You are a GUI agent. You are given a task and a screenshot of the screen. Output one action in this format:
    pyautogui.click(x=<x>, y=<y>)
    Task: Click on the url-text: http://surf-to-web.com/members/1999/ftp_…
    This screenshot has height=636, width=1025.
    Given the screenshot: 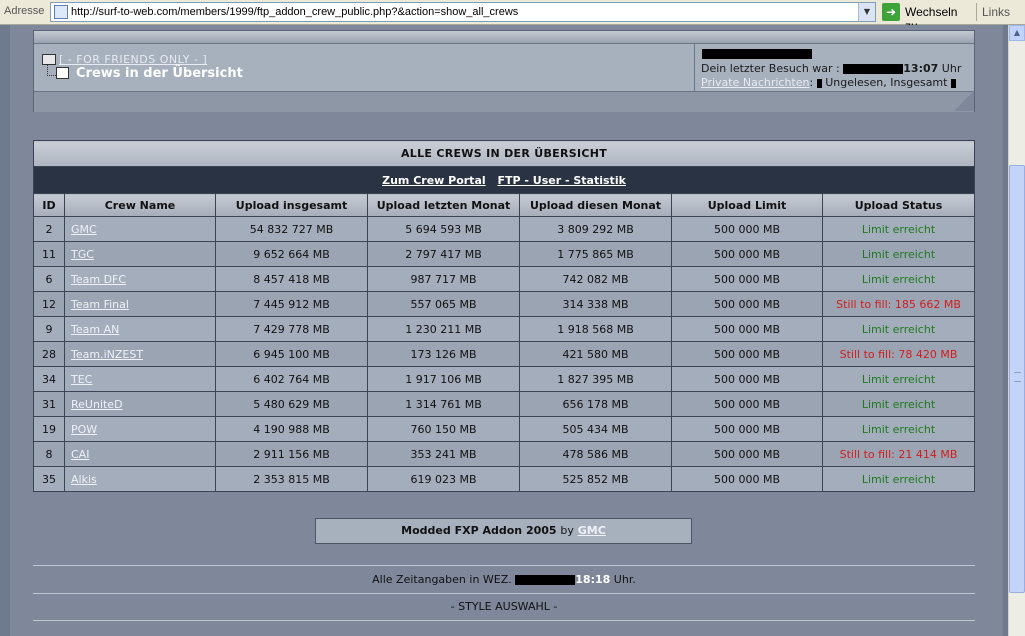 What is the action you would take?
    pyautogui.click(x=294, y=12)
    